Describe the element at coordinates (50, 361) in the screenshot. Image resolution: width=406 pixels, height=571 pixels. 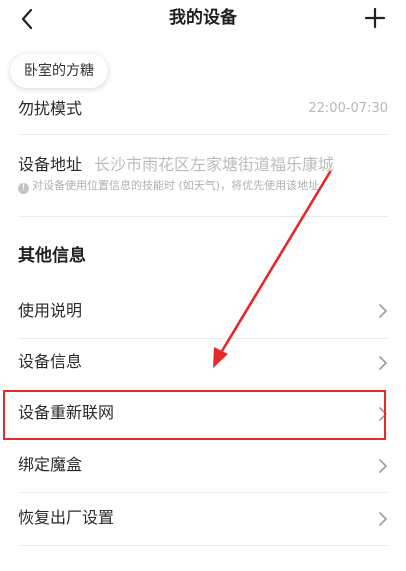
I see `list-item-label: 设备信息` at that location.